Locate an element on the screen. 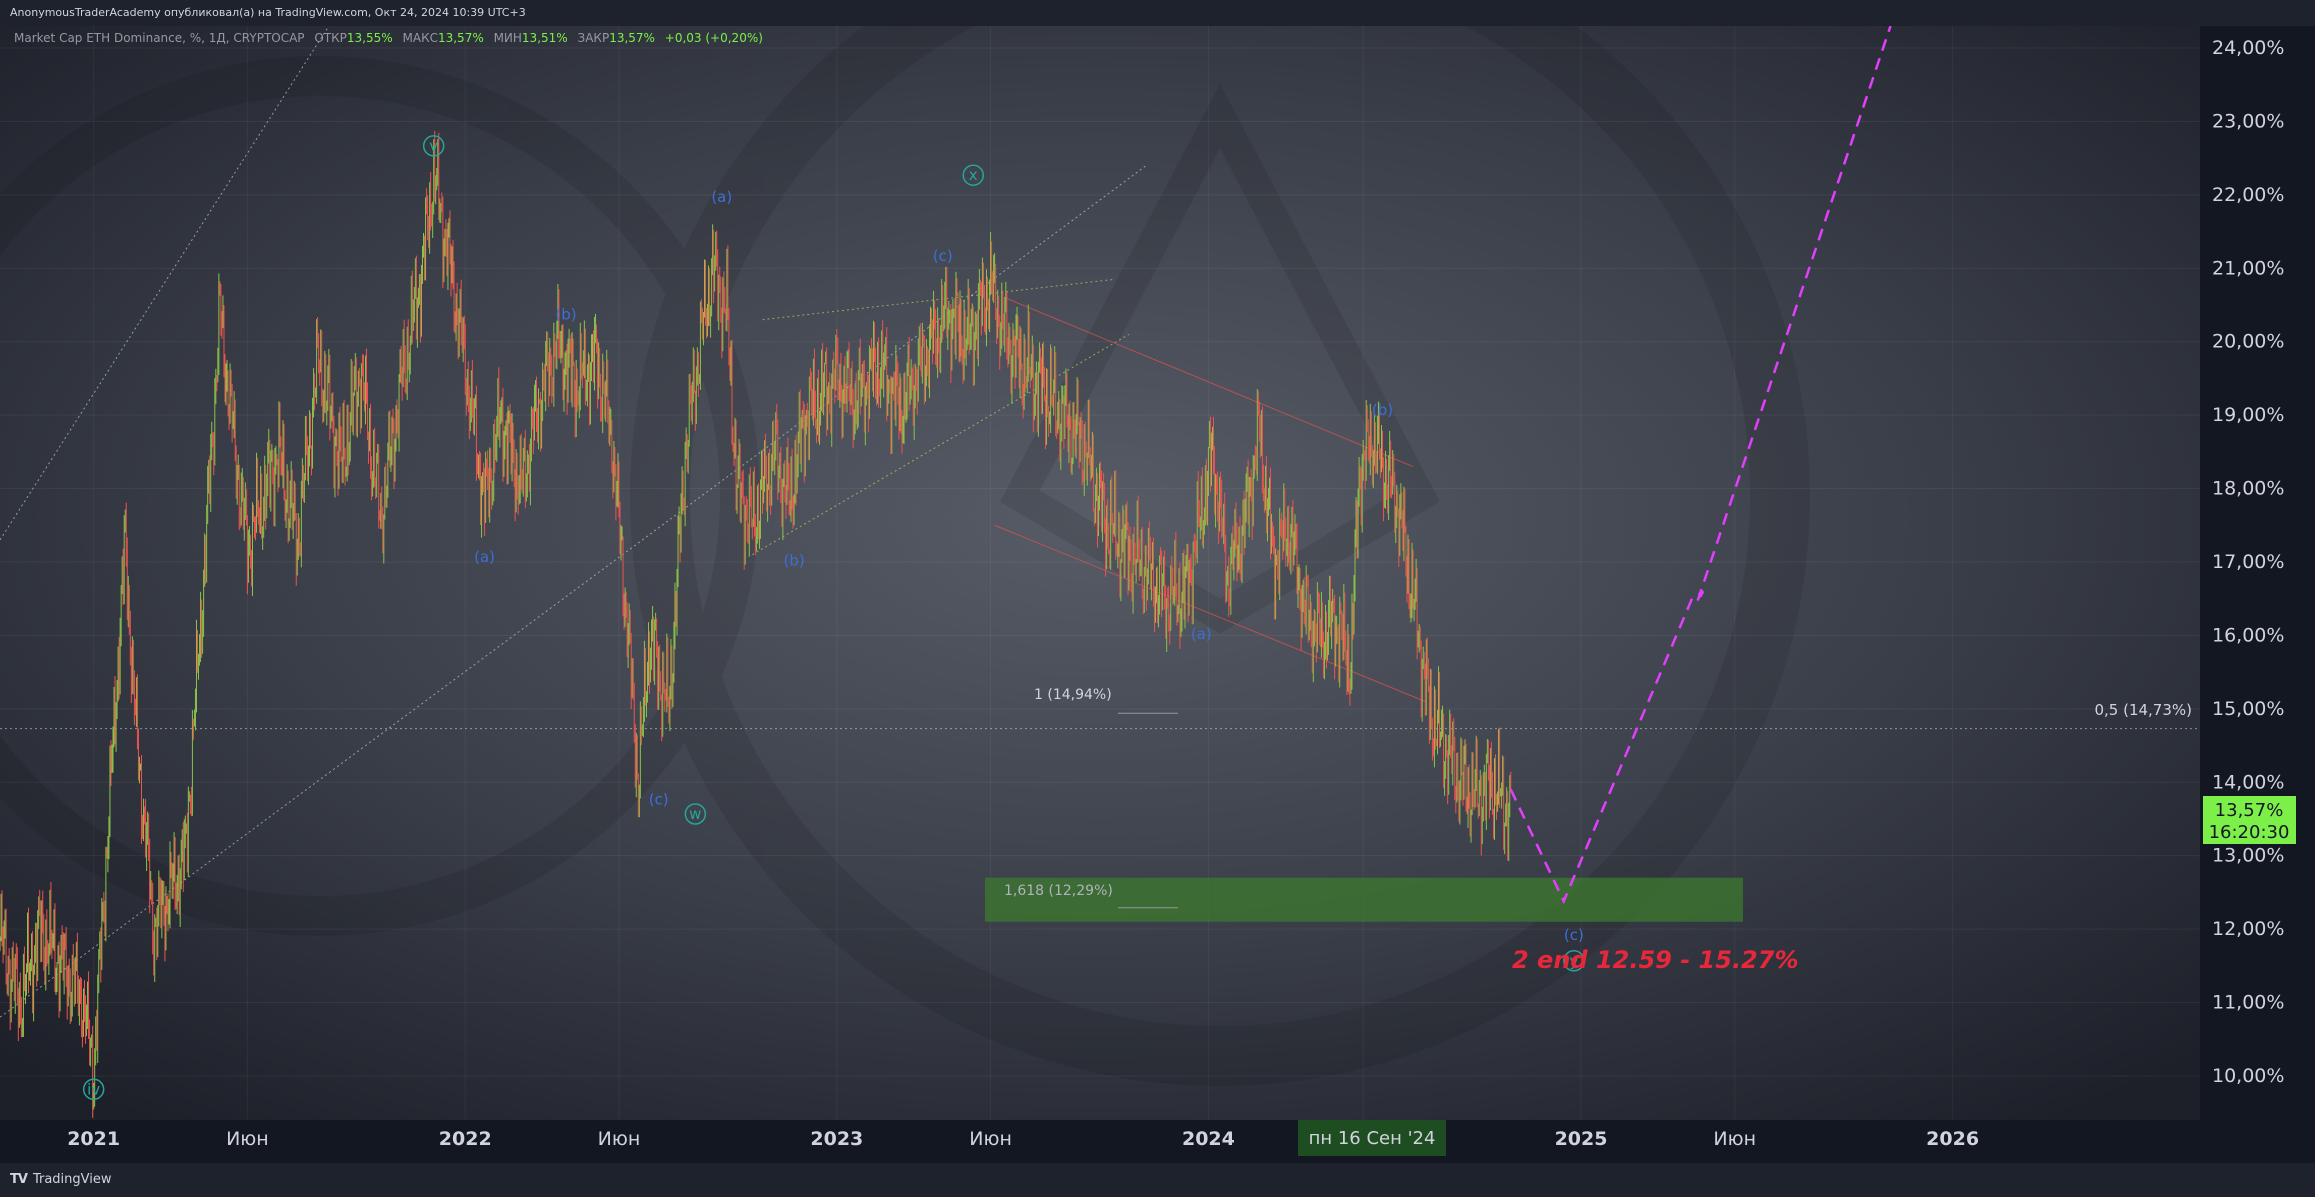 Image resolution: width=2315 pixels, height=1197 pixels. y-tick-label: 17,00% is located at coordinates (2248, 562).